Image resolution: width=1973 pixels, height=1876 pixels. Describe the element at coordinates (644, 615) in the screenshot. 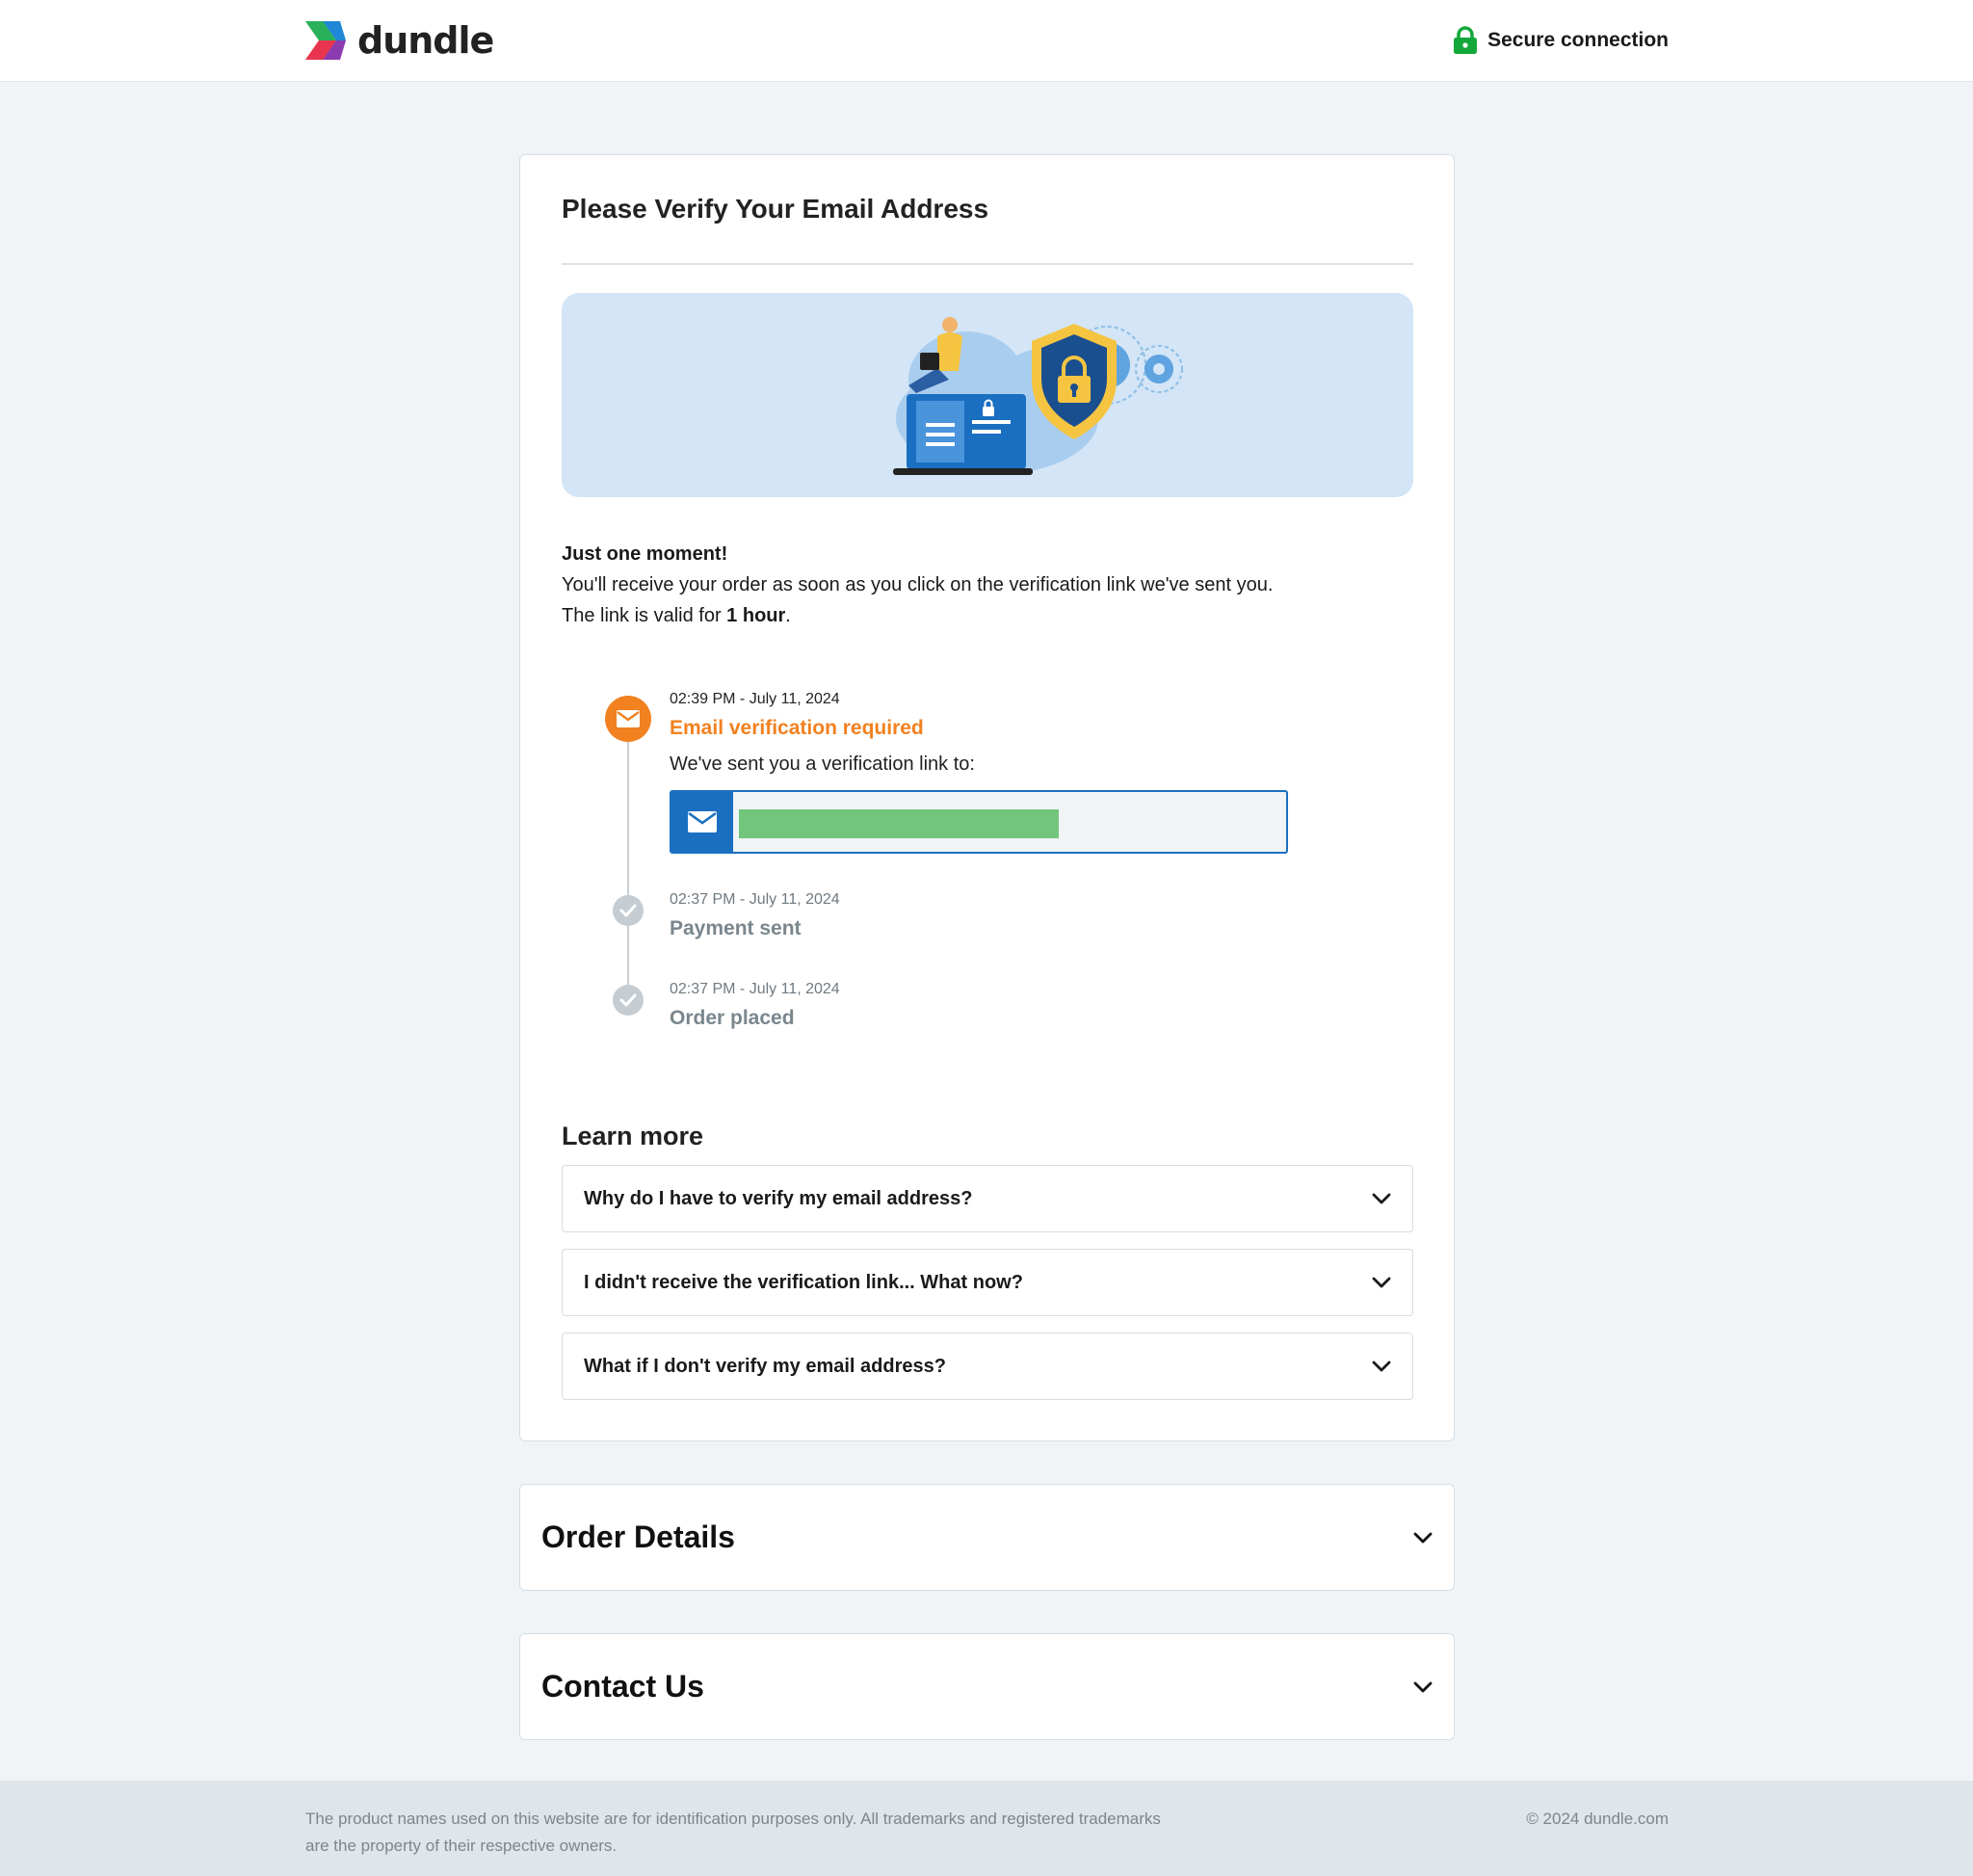

I see `message-line-2-prefix: The link is valid for` at that location.